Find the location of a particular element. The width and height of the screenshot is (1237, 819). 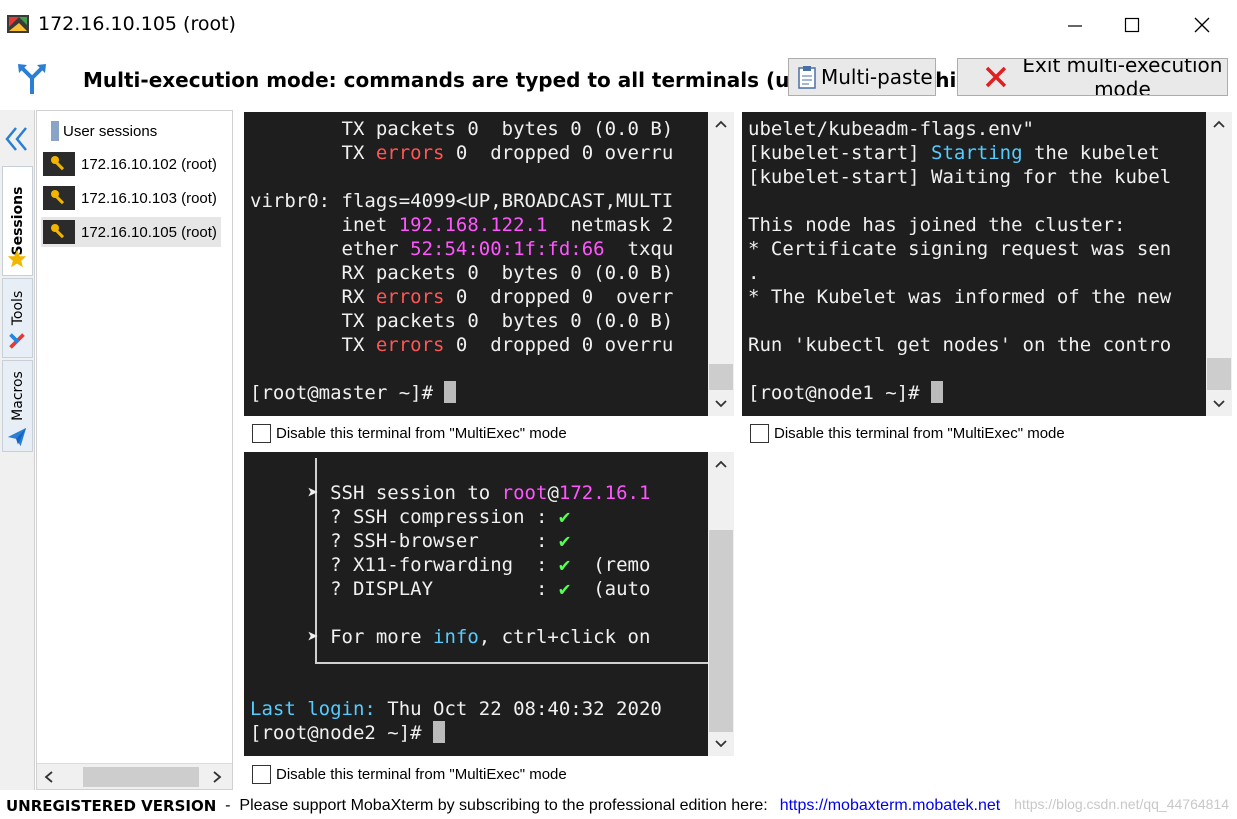

terminal-text: ? SSH-browser : is located at coordinates (404, 541).